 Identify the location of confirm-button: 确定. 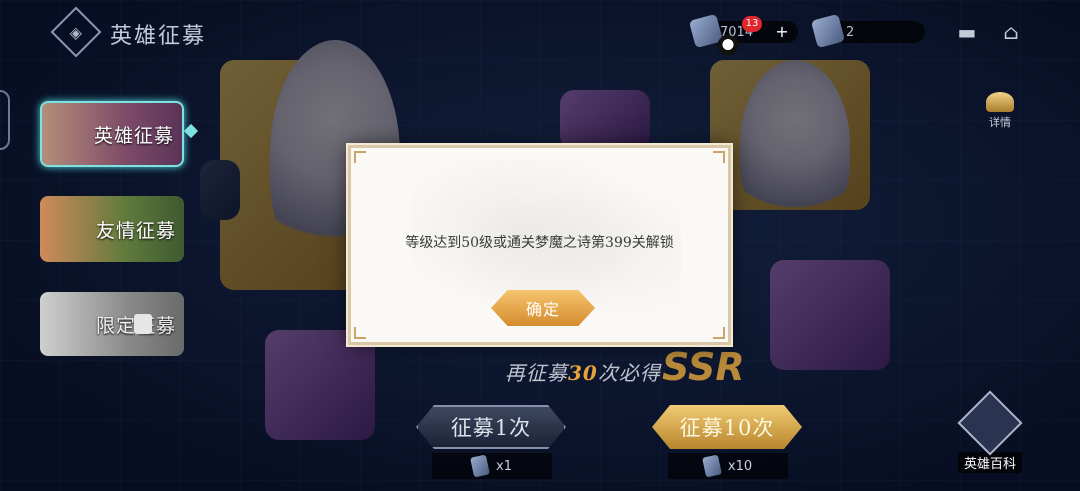
(543, 308).